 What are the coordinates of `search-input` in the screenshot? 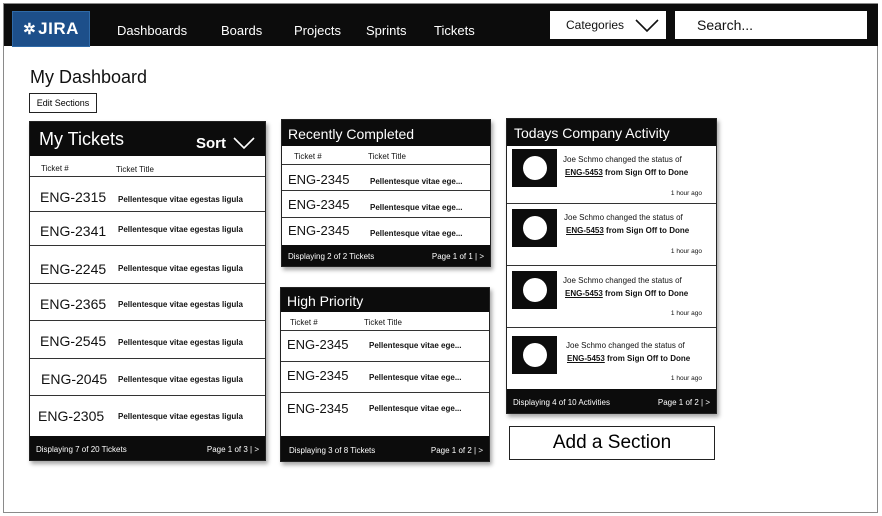 It's located at (771, 25).